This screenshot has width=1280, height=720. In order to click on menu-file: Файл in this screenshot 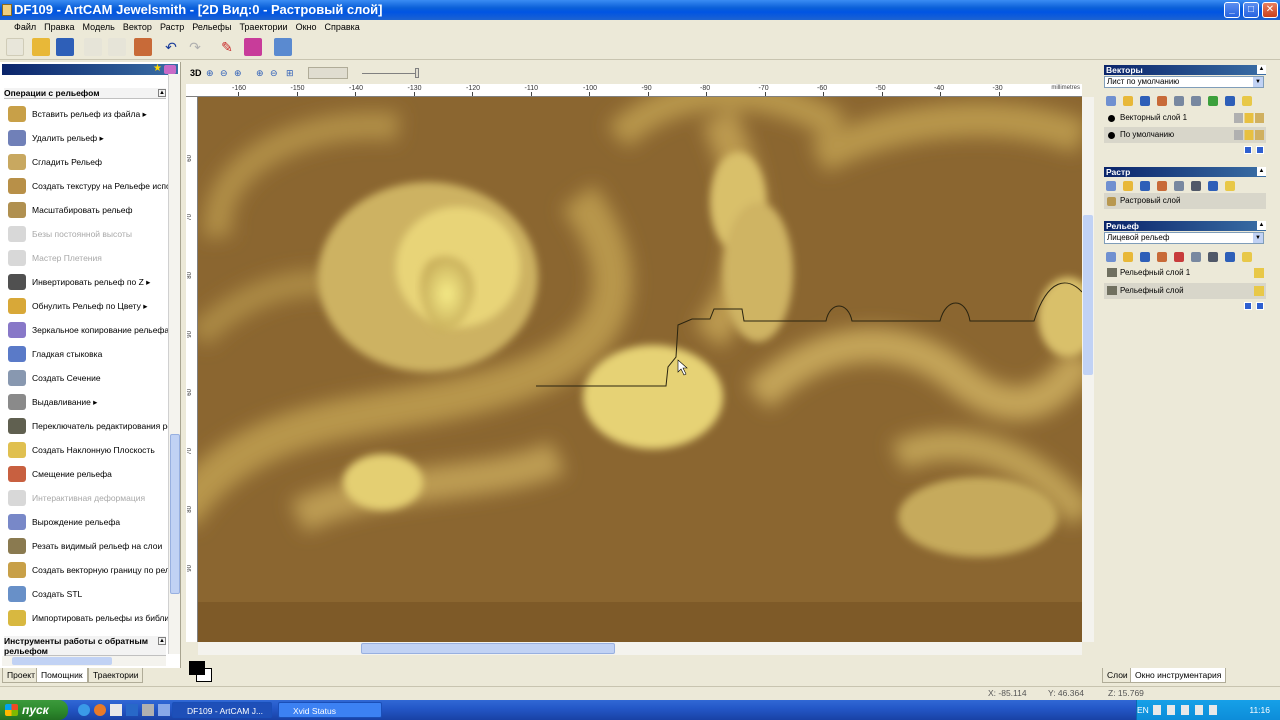, I will do `click(20, 27)`.